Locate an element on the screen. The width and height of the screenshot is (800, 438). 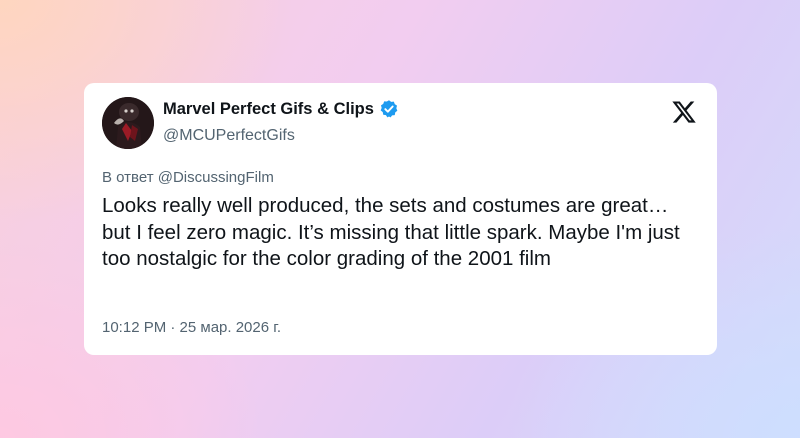
display-name-row: Marvel Perfect Gifs & Clips is located at coordinates (281, 109).